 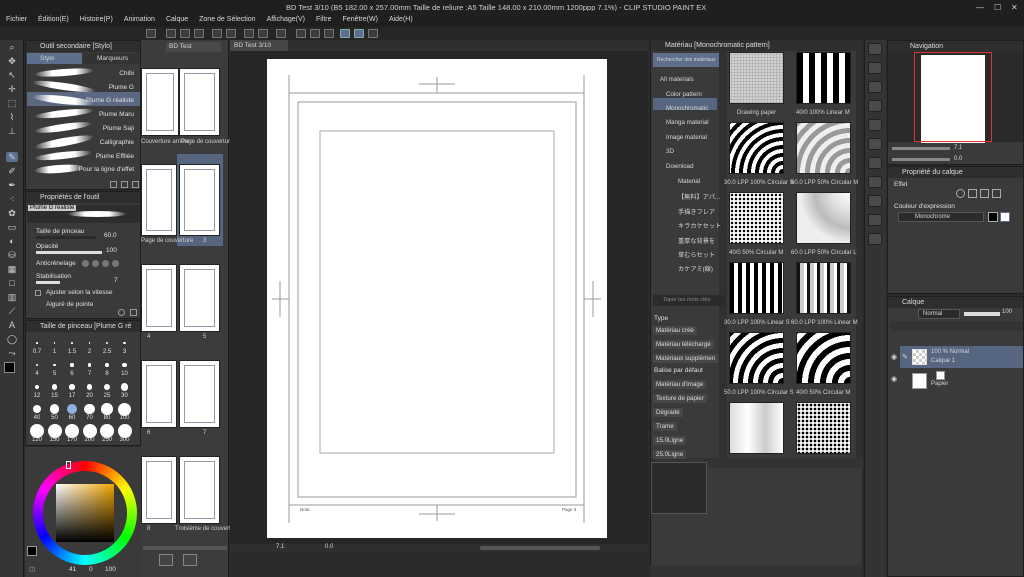 I want to click on extract-line-icon, so click(x=972, y=193).